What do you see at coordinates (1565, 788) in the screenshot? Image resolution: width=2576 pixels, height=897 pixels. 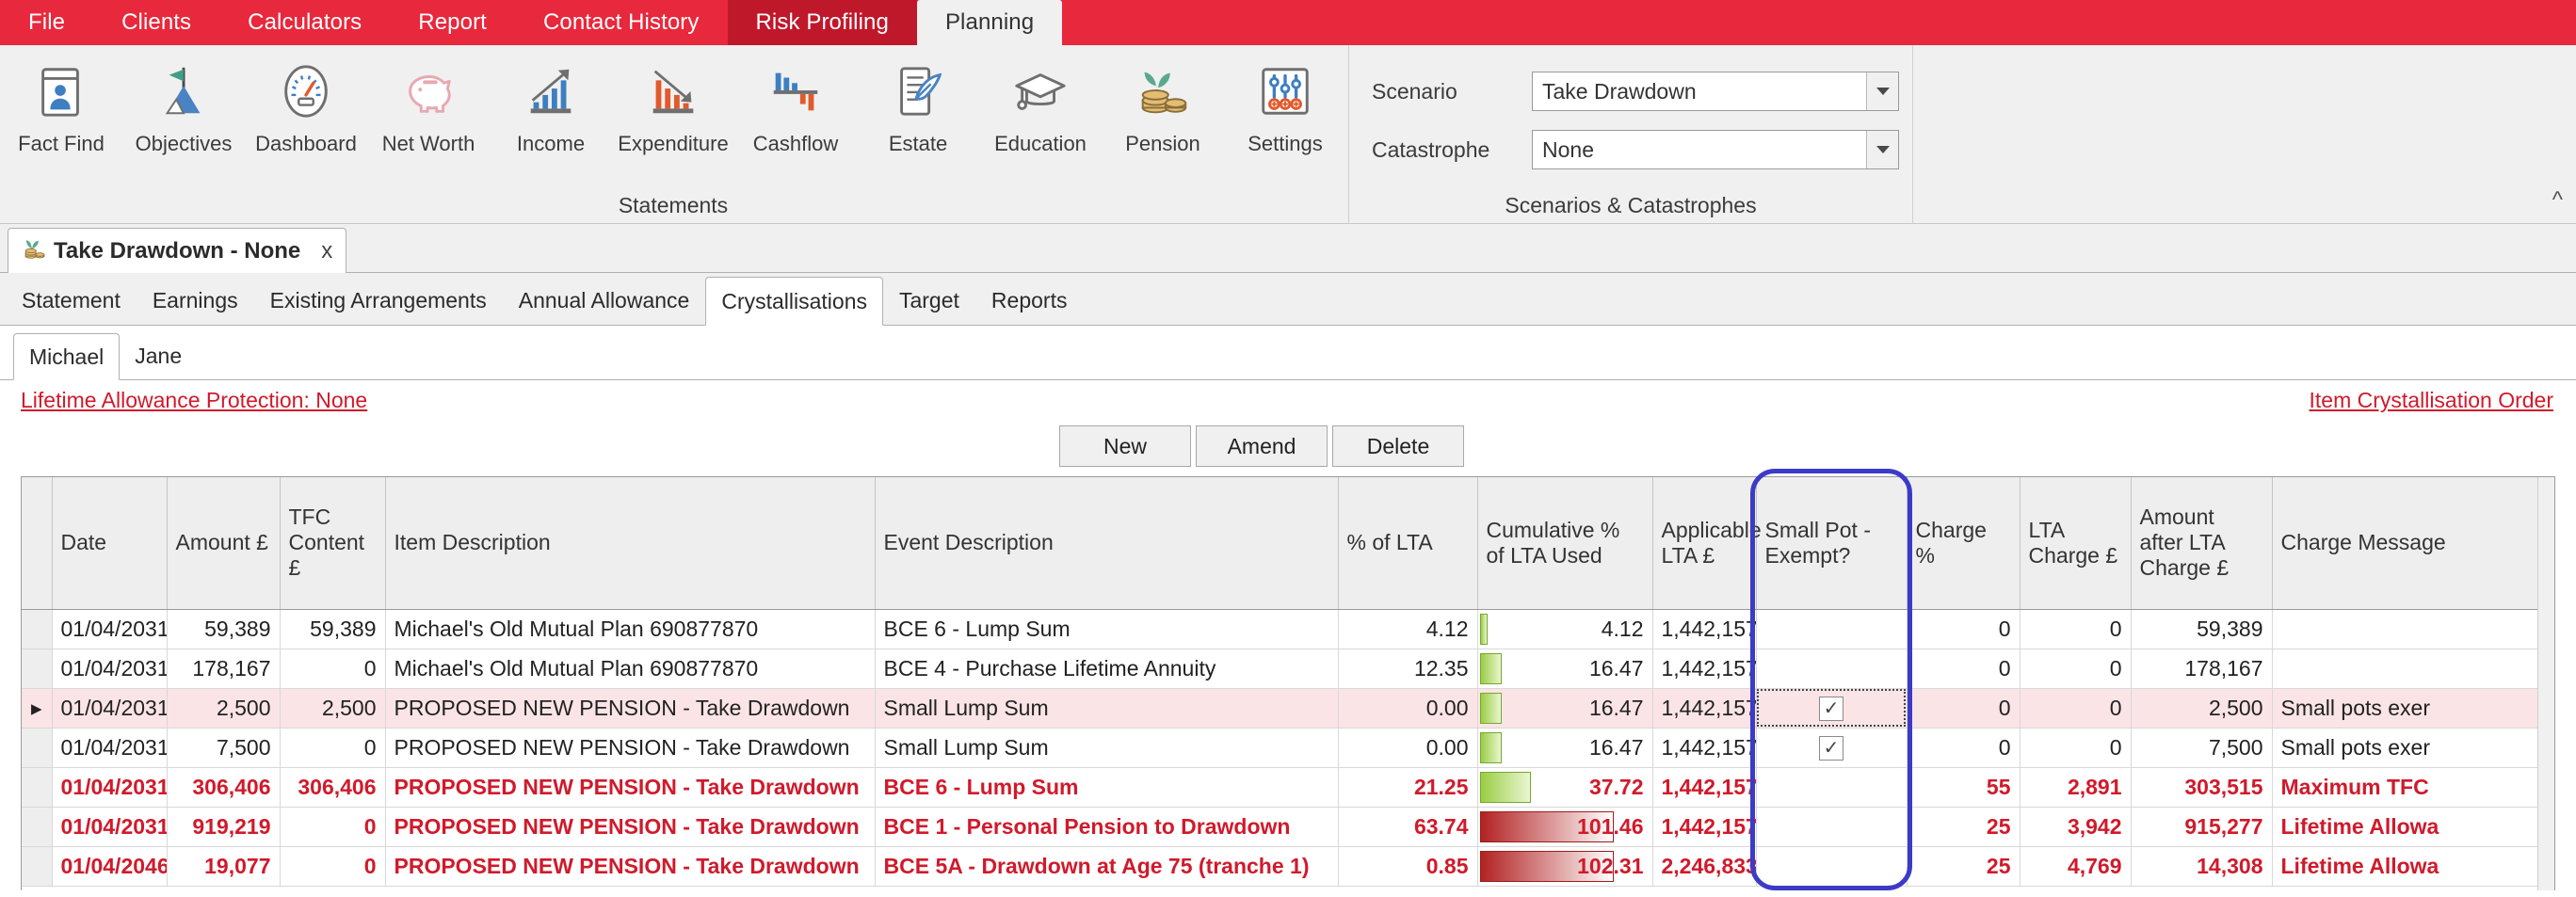 I see `cell-cumulative-pct-of-lta-used: 37.72` at bounding box center [1565, 788].